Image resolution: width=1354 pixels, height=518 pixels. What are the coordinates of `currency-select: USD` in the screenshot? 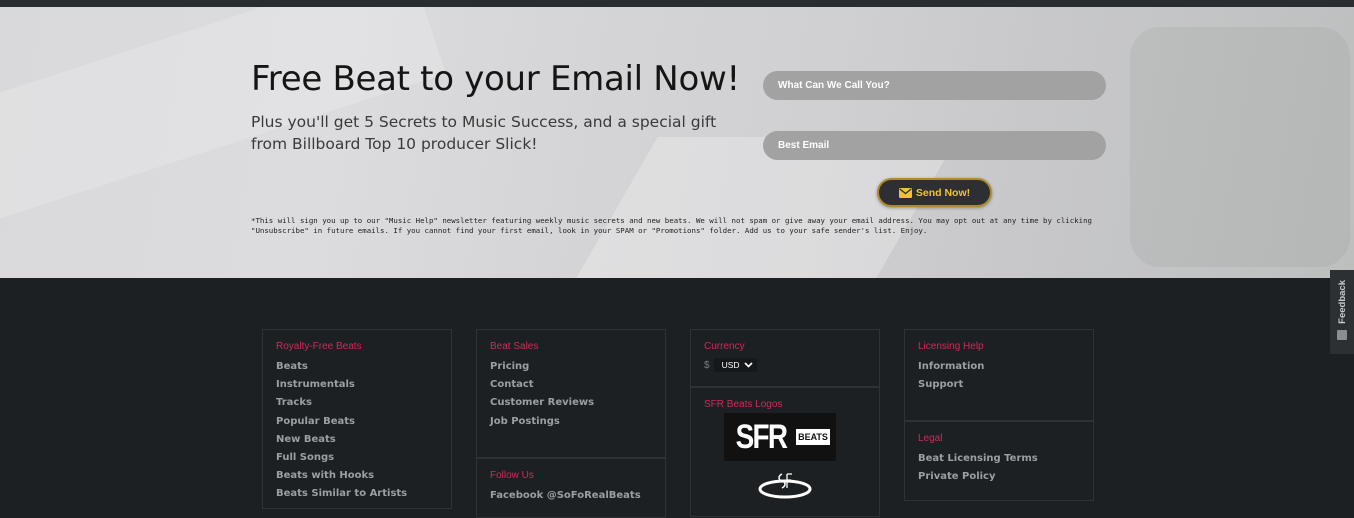 It's located at (735, 365).